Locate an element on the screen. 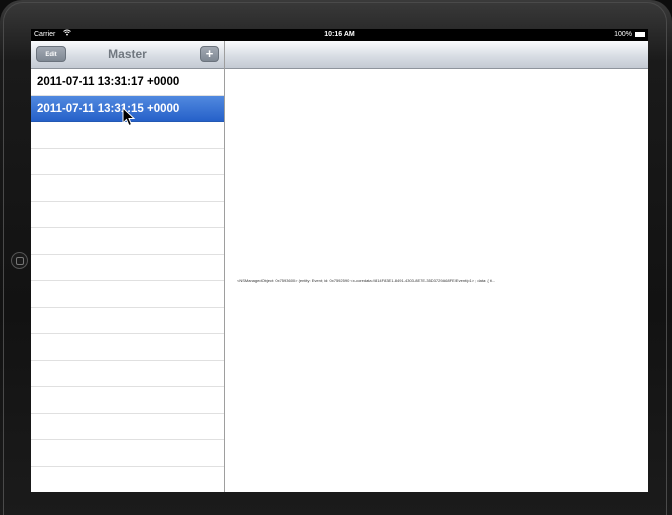  master-title: Master is located at coordinates (127, 54).